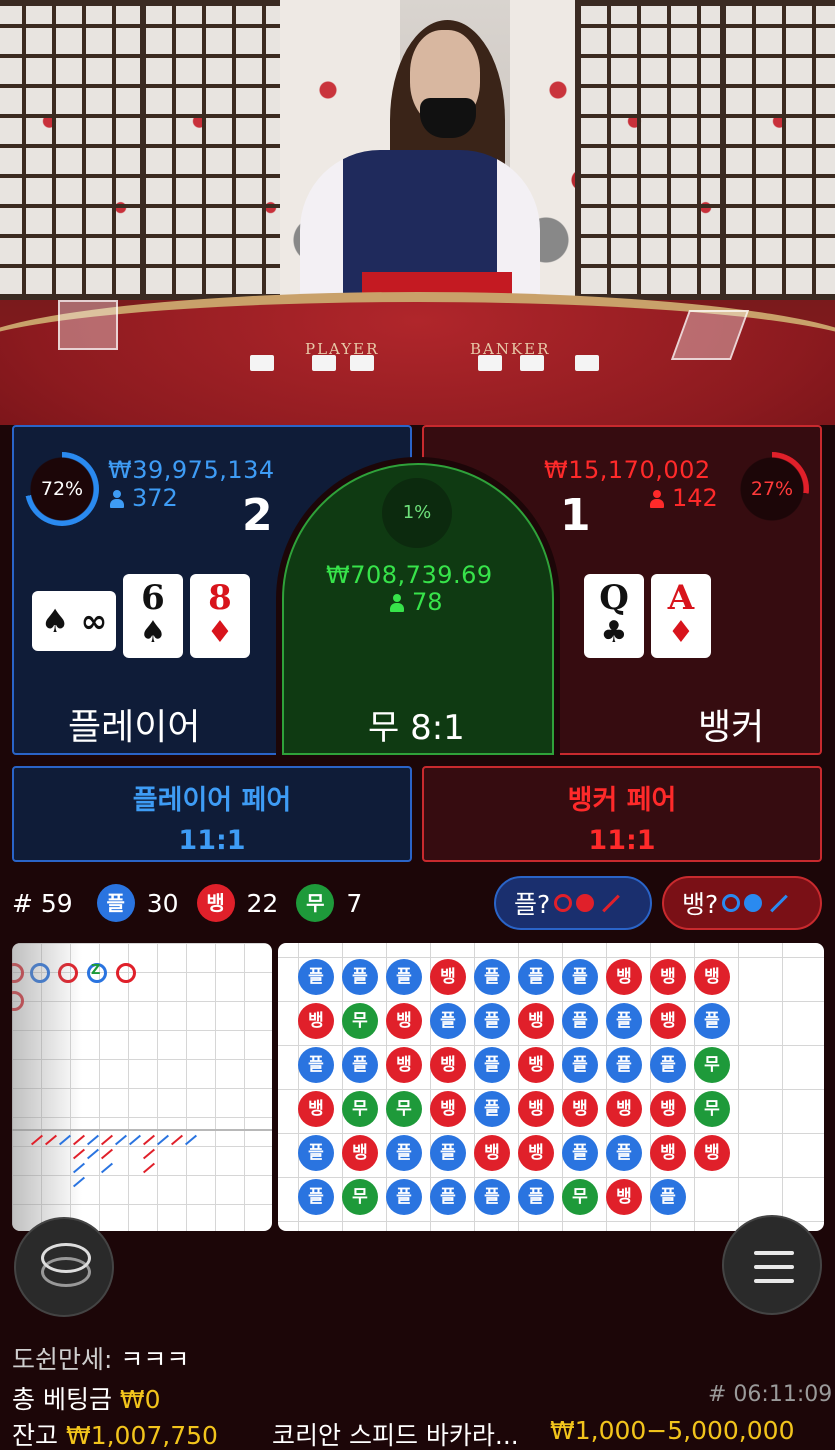  What do you see at coordinates (622, 800) in the screenshot?
I see `banker-pair-label: 뱅커 페어` at bounding box center [622, 800].